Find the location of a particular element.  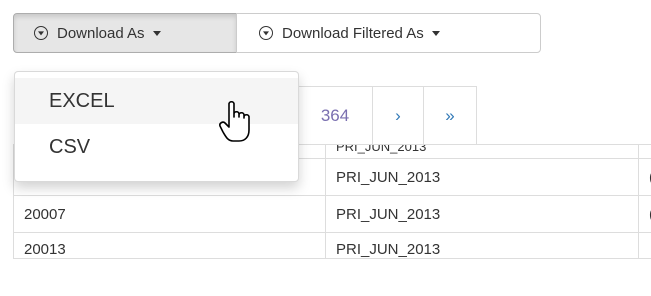

table-cell: 20007 is located at coordinates (169, 214).